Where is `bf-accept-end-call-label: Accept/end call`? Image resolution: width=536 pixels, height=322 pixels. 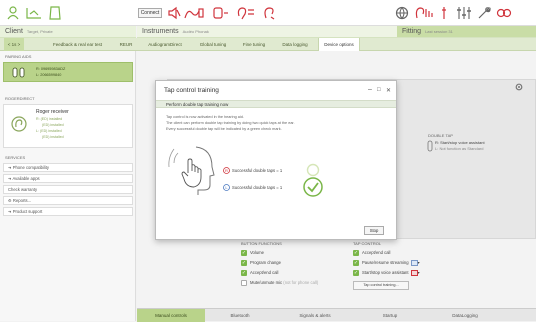 bf-accept-end-call-label: Accept/end call is located at coordinates (264, 273).